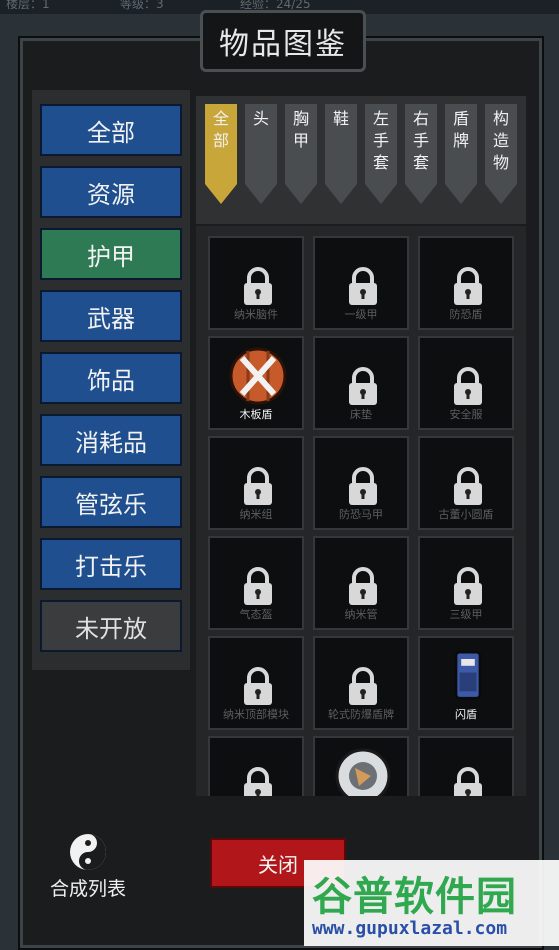  I want to click on item-cell: 纳米组, so click(256, 483).